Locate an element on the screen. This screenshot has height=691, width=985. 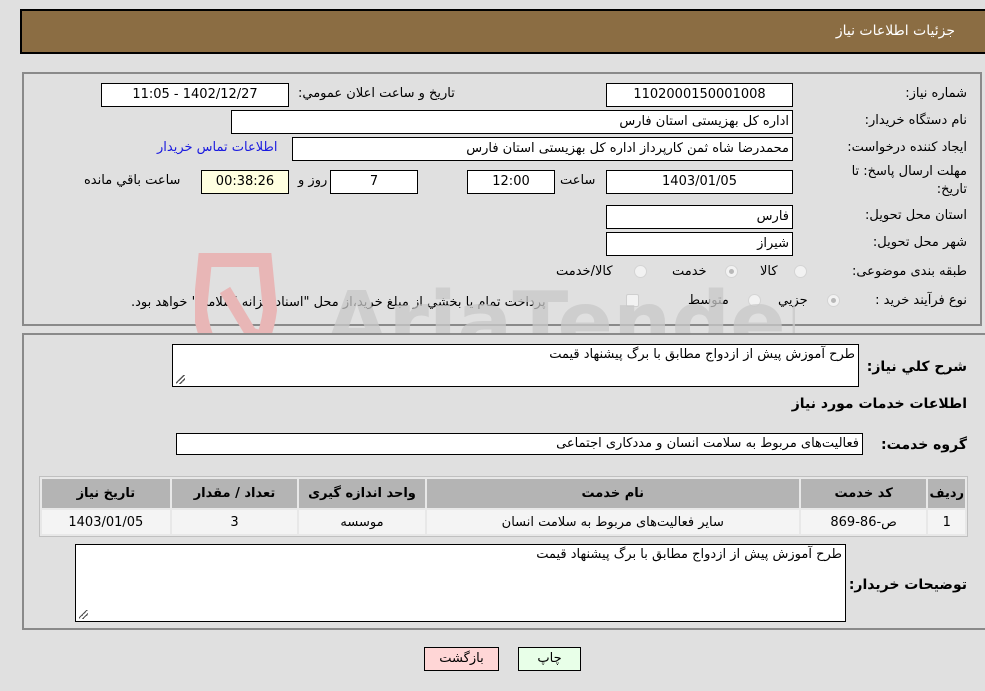
days-label: روز و is located at coordinates (313, 180).